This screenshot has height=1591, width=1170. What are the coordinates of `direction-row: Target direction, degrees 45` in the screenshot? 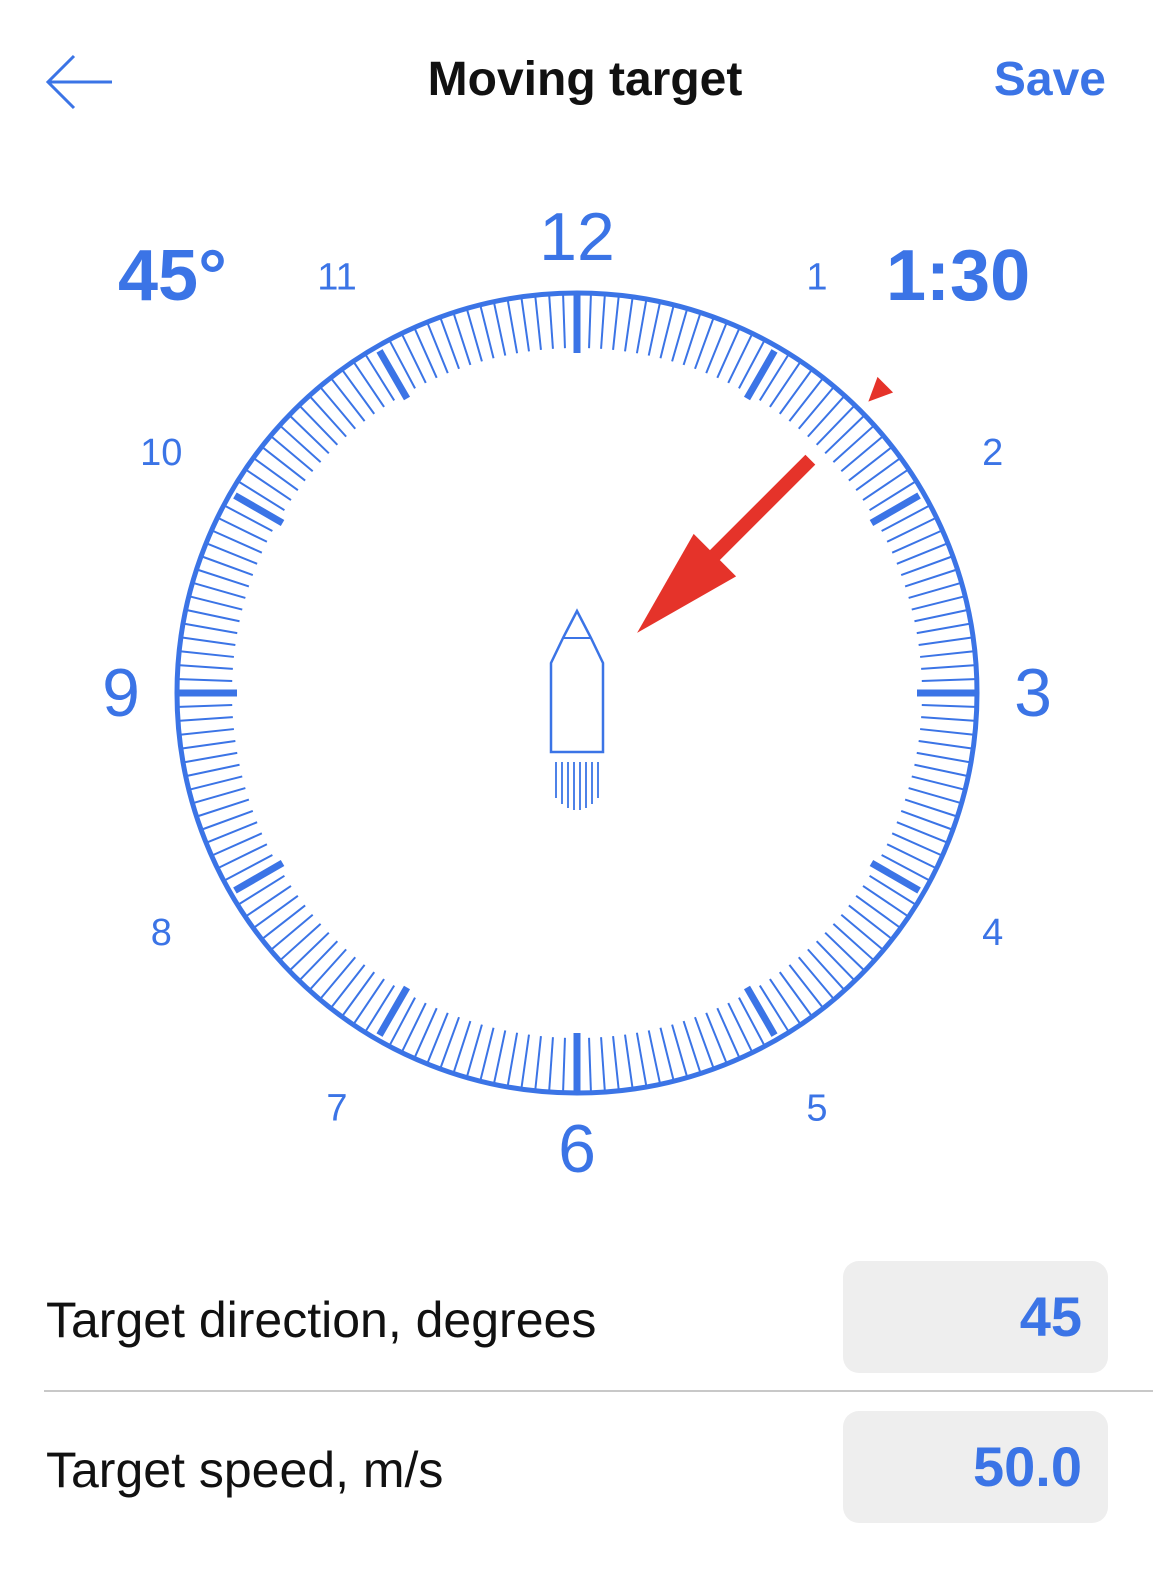 It's located at (585, 1330).